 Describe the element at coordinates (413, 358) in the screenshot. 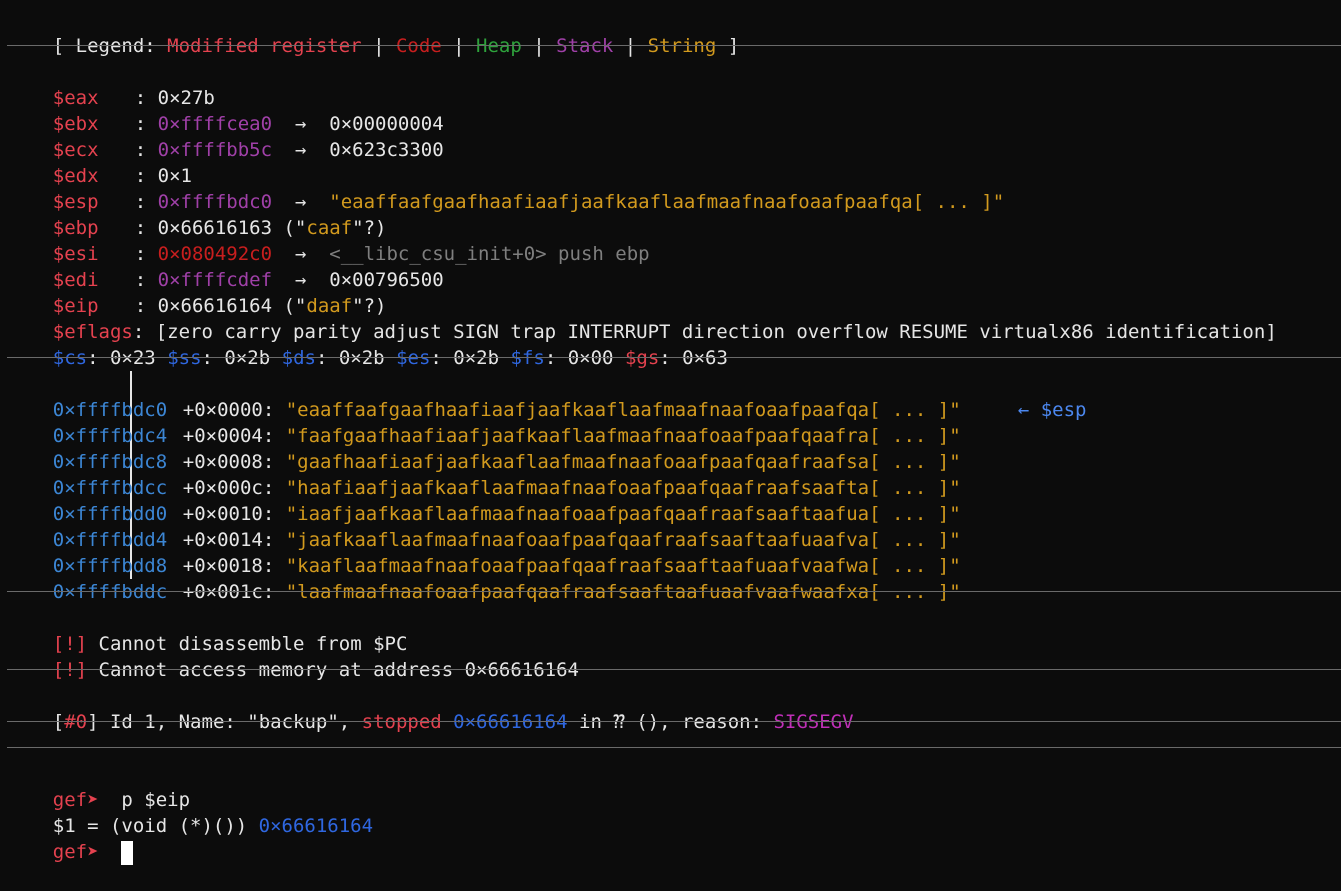

I see `segment-name: $es` at that location.